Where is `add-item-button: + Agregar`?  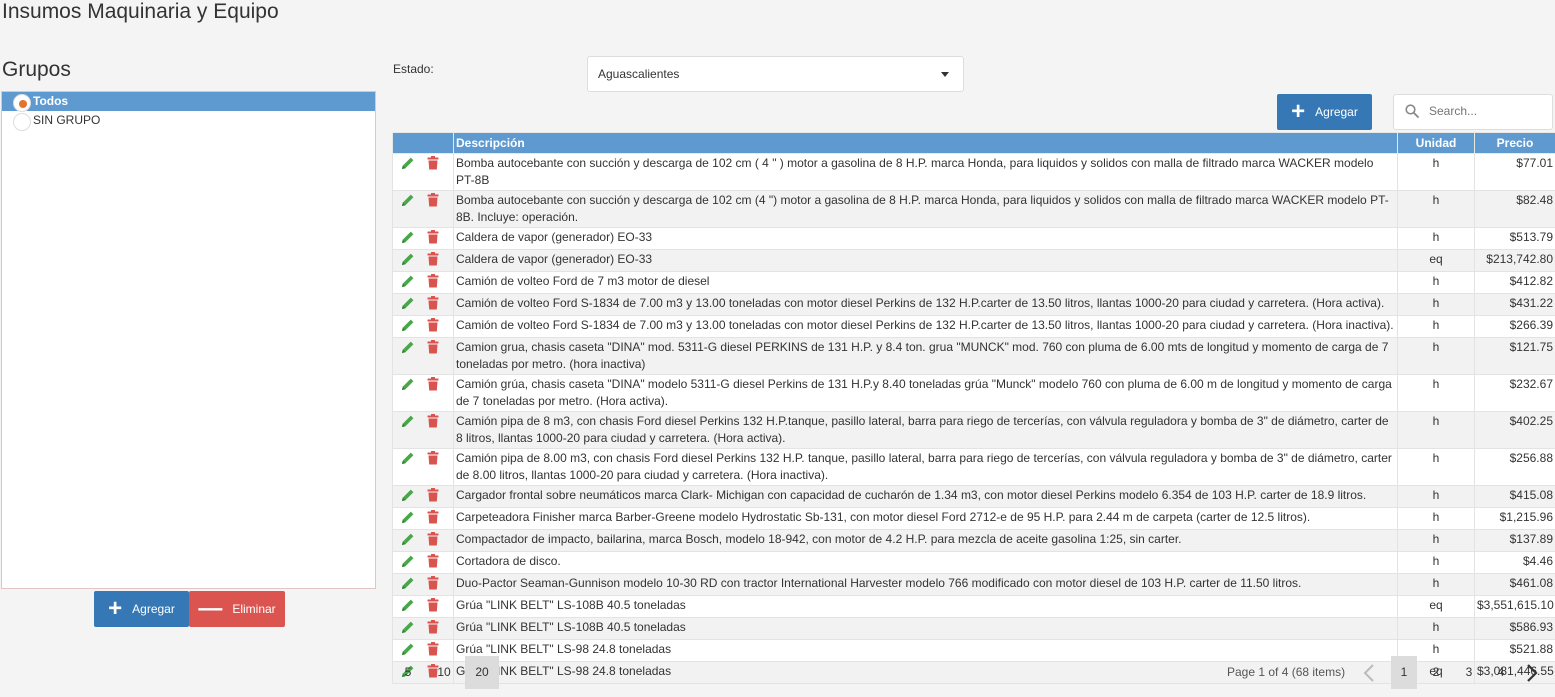
add-item-button: + Agregar is located at coordinates (1324, 112).